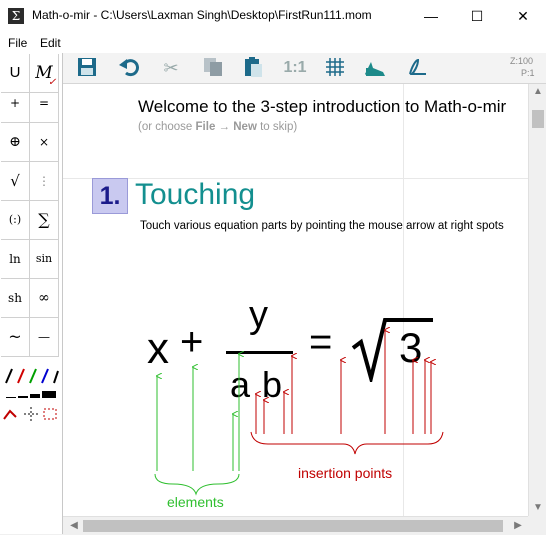 Image resolution: width=546 pixels, height=535 pixels. I want to click on scissors-icon: ✂, so click(171, 68).